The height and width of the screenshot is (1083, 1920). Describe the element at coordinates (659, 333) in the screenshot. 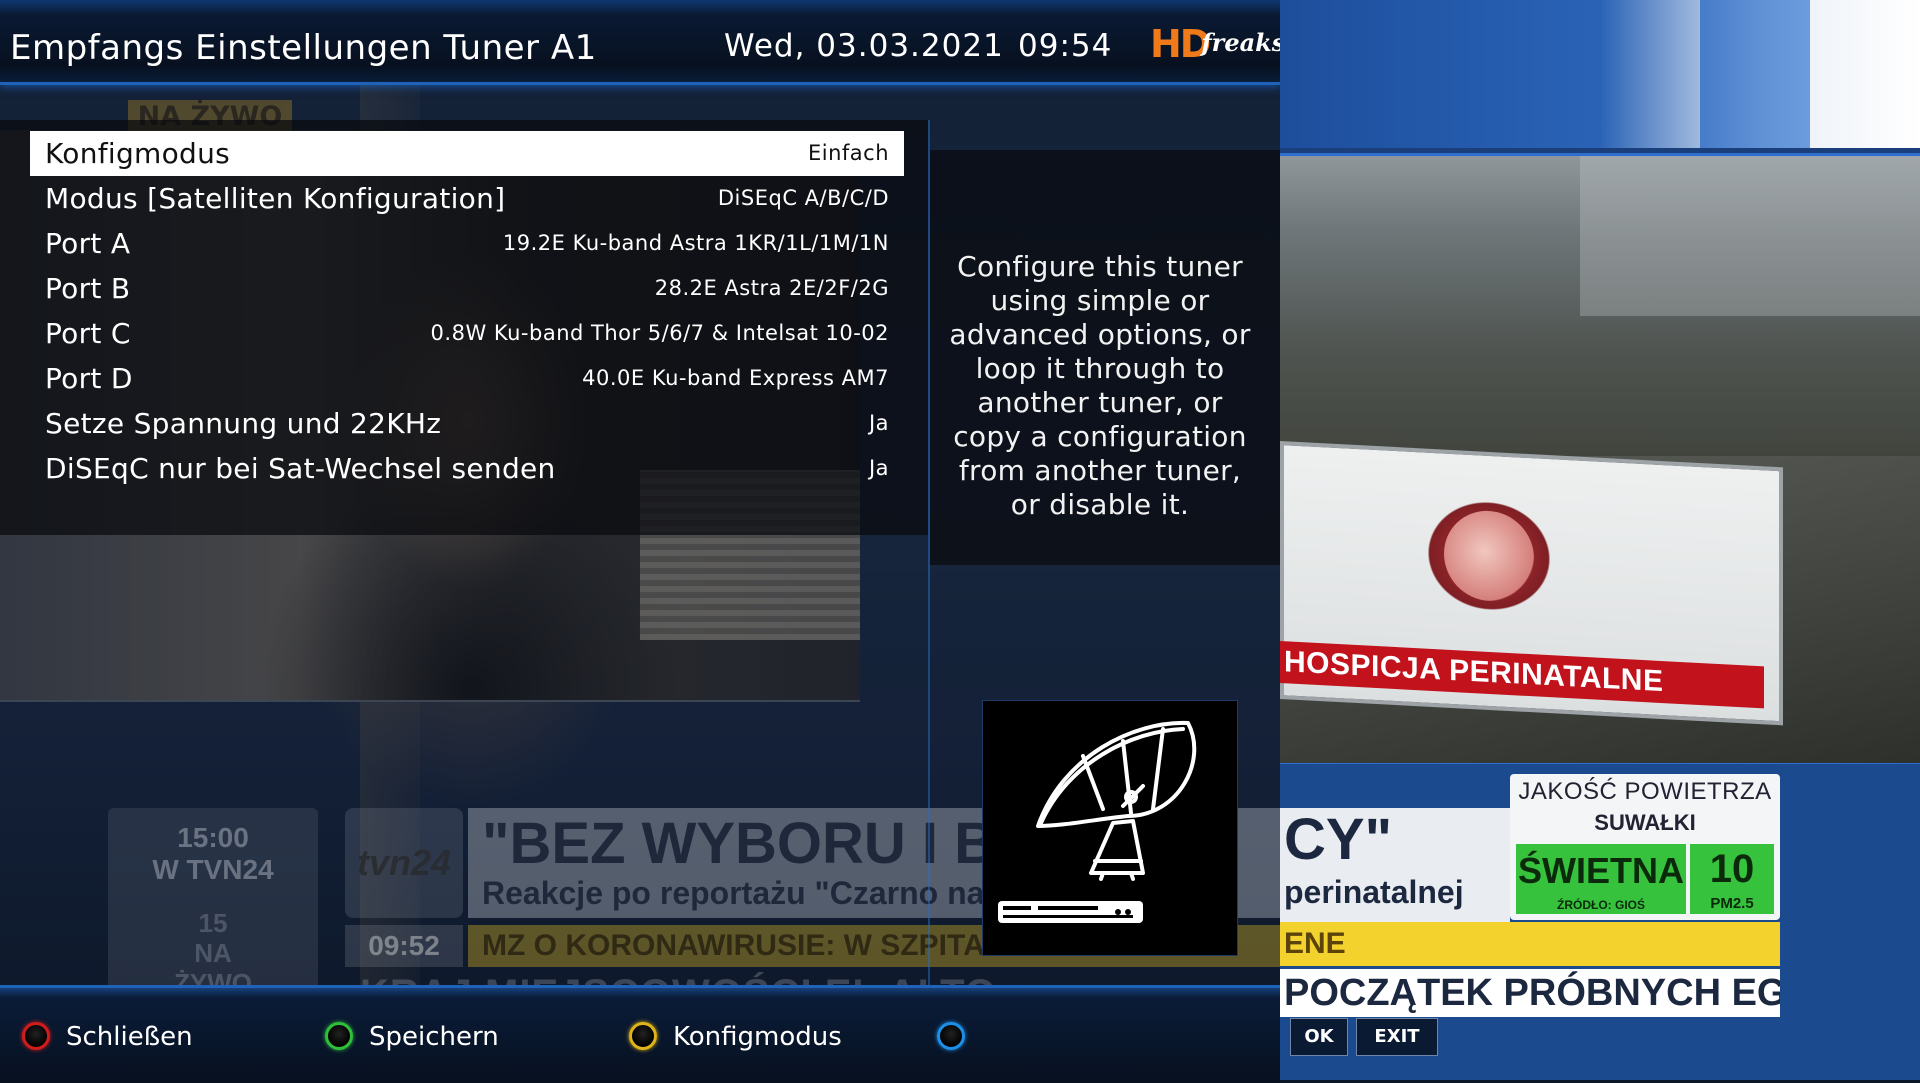

I see `setting-value: 0.8W Ku-band Thor 5/6/7 & Intelsat 10-02` at that location.